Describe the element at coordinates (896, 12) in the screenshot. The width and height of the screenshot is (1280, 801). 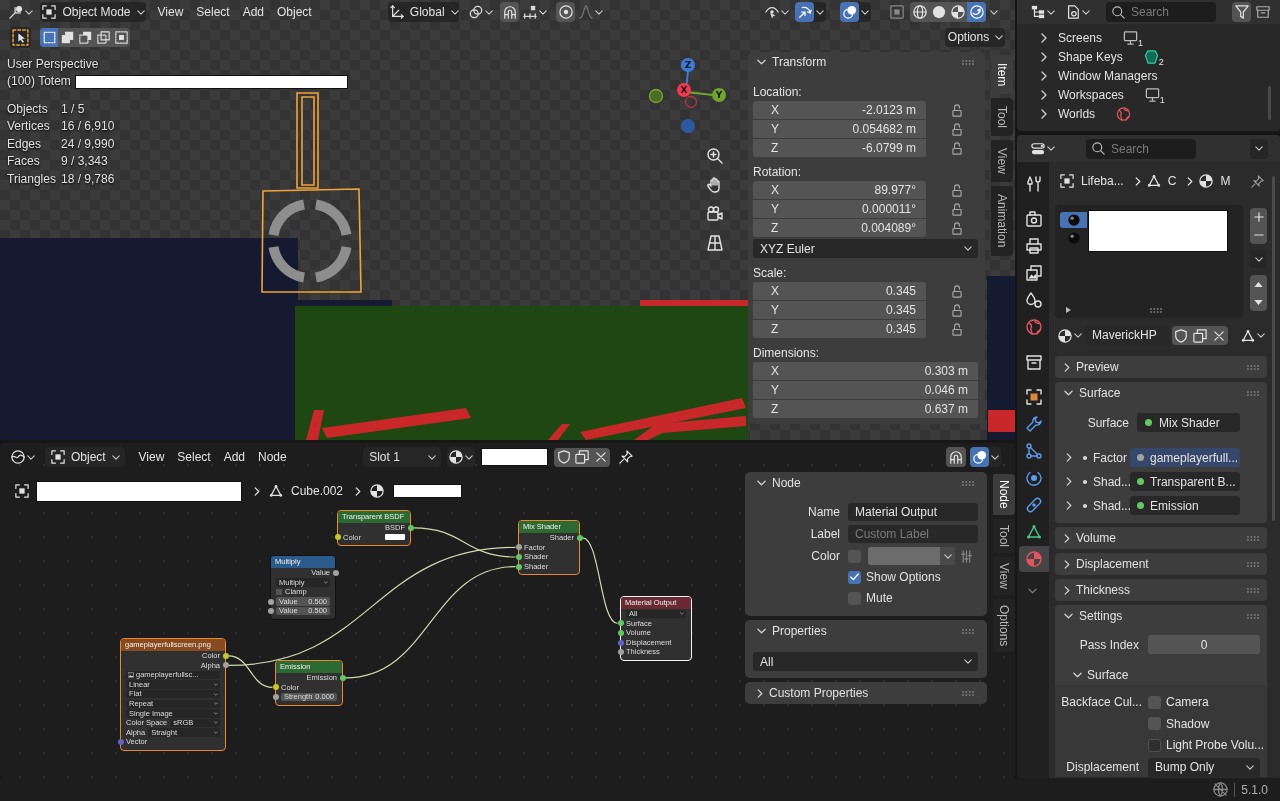
I see `xray-toggle` at that location.